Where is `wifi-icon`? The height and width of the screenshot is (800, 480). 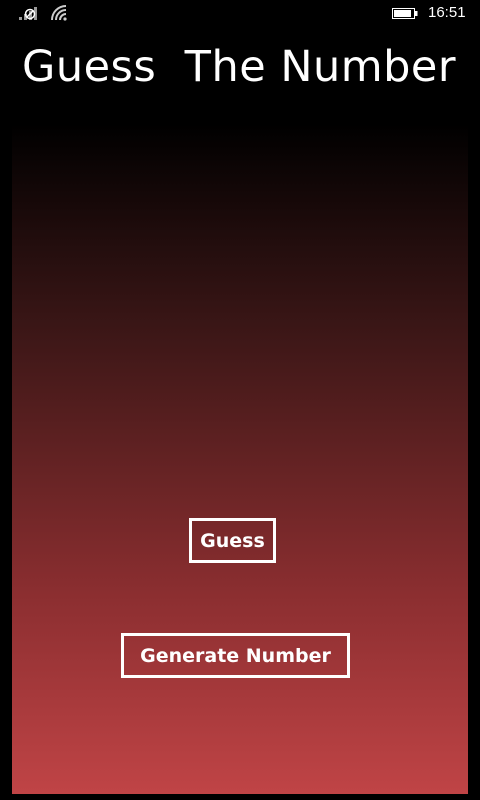 wifi-icon is located at coordinates (59, 13).